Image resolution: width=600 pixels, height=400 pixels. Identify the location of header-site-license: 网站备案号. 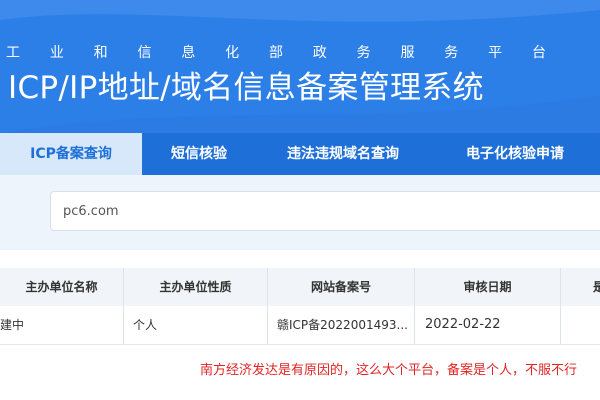
(340, 287).